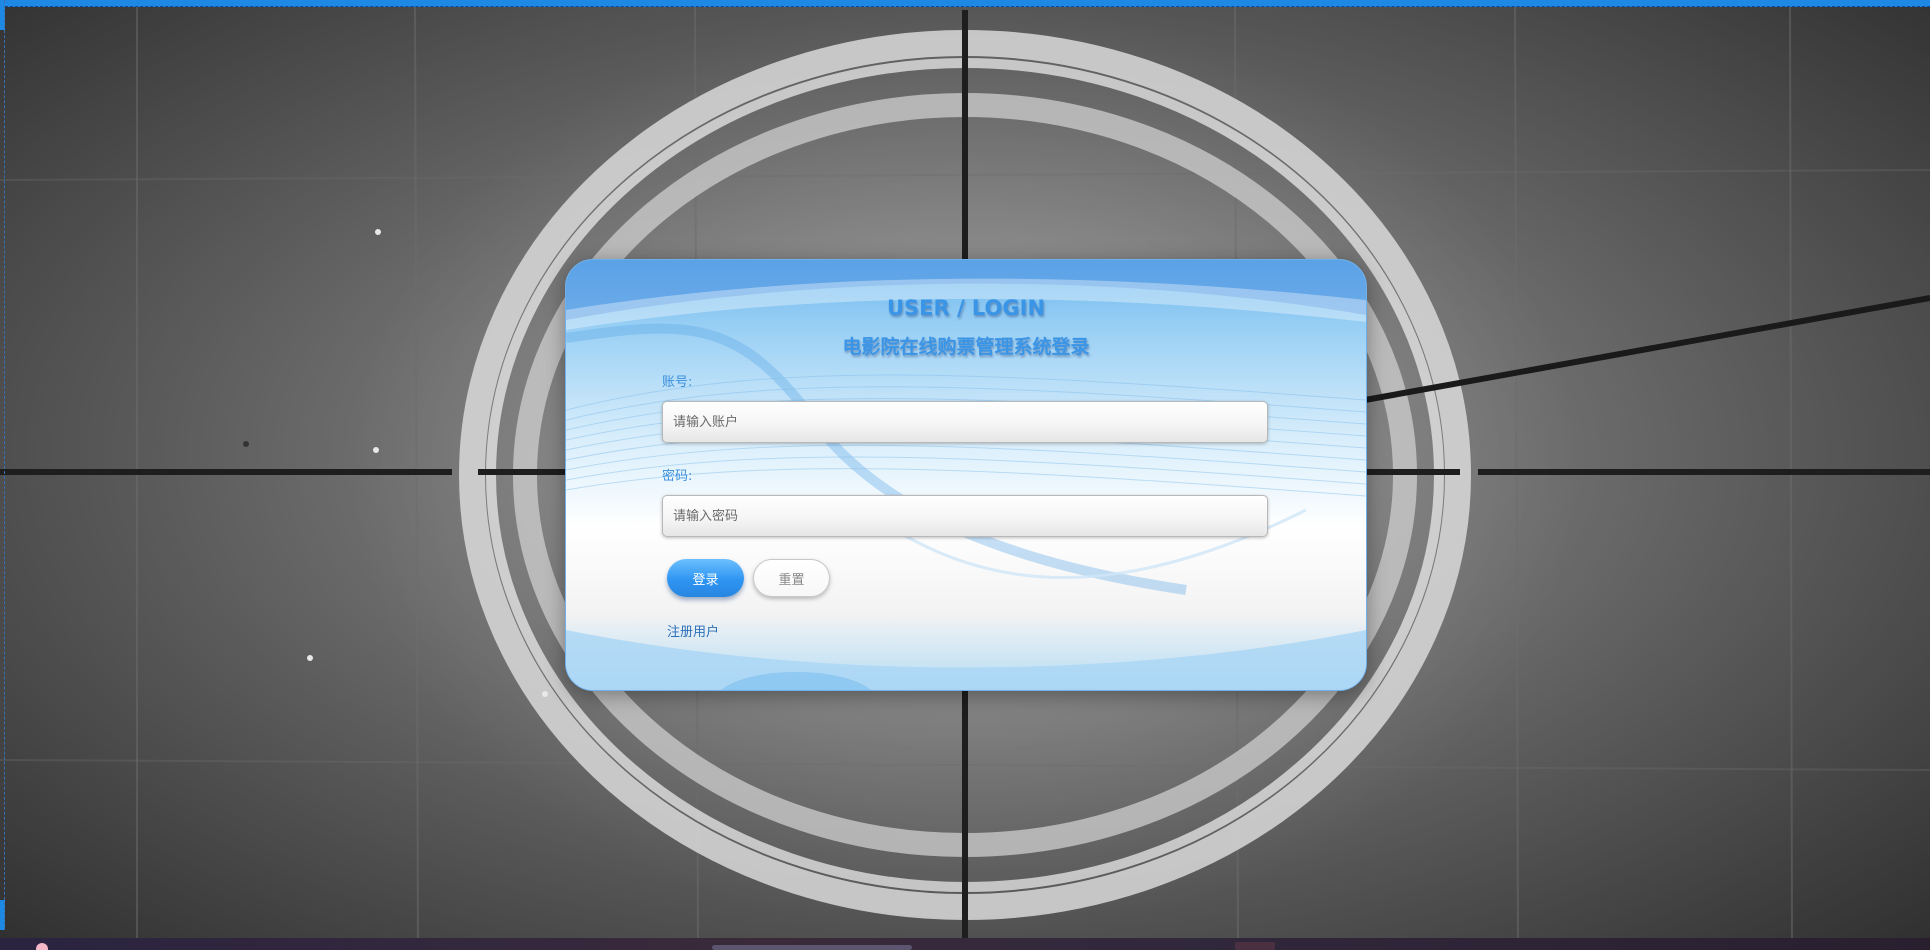 This screenshot has height=950, width=1930. Describe the element at coordinates (677, 476) in the screenshot. I see `password-label: 密码:` at that location.